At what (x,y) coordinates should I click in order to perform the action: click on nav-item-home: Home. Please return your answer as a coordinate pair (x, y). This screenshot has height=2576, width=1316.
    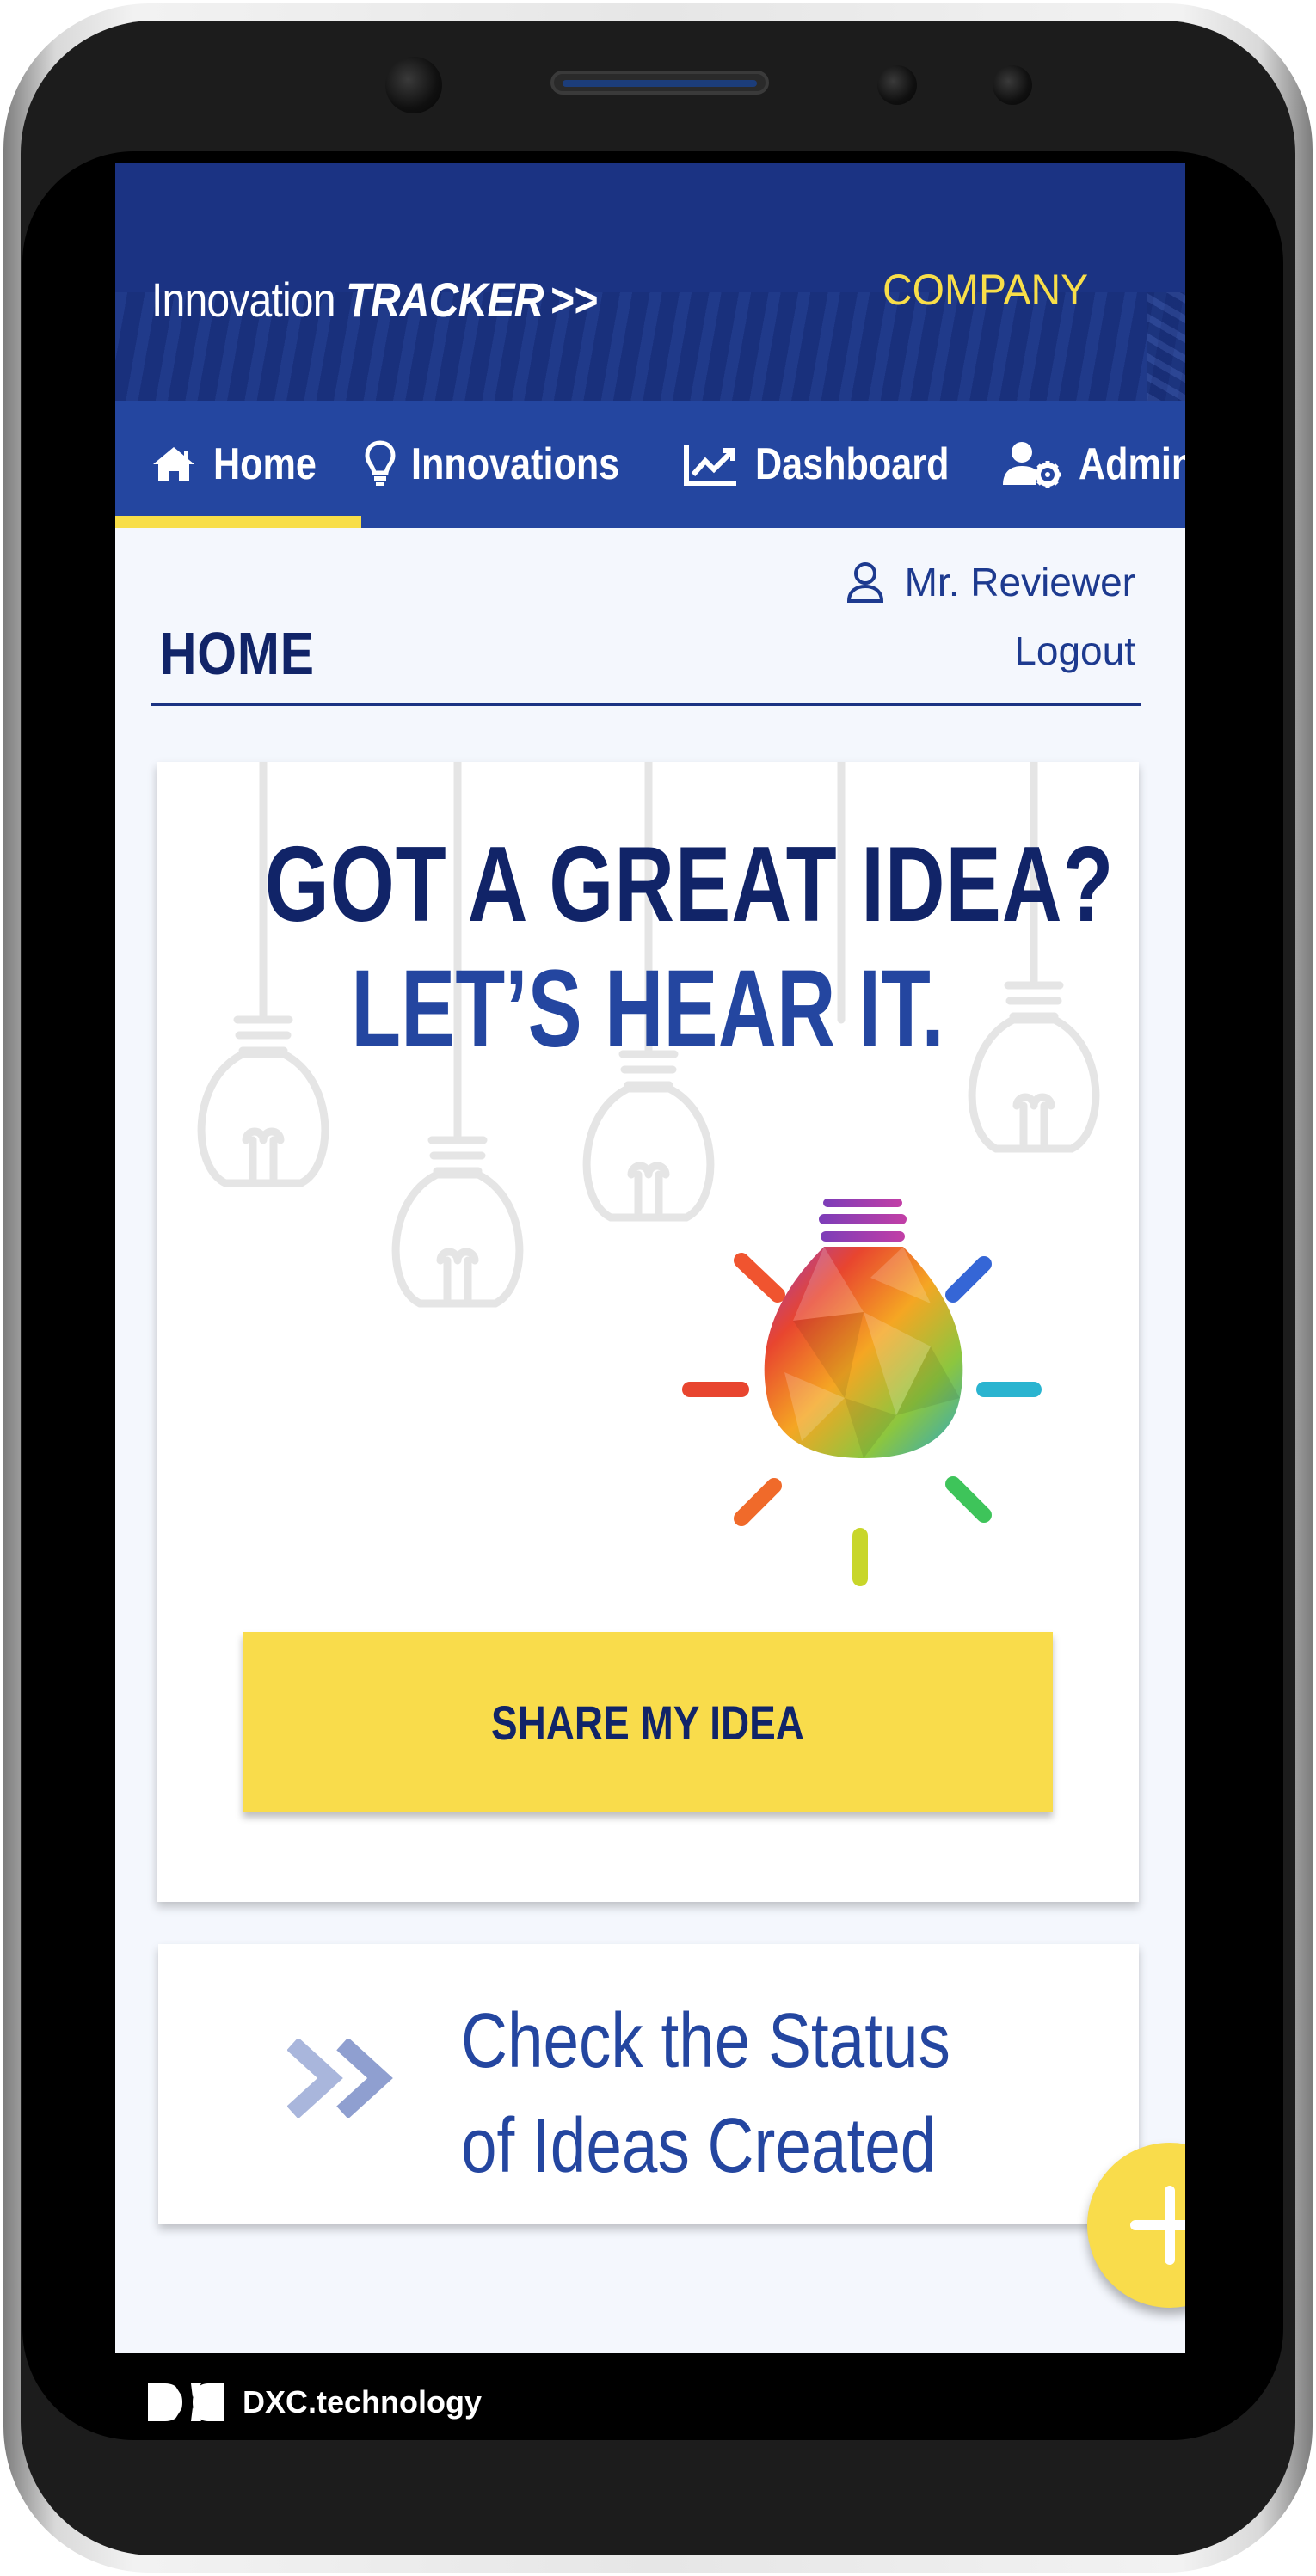
    Looking at the image, I should click on (243, 465).